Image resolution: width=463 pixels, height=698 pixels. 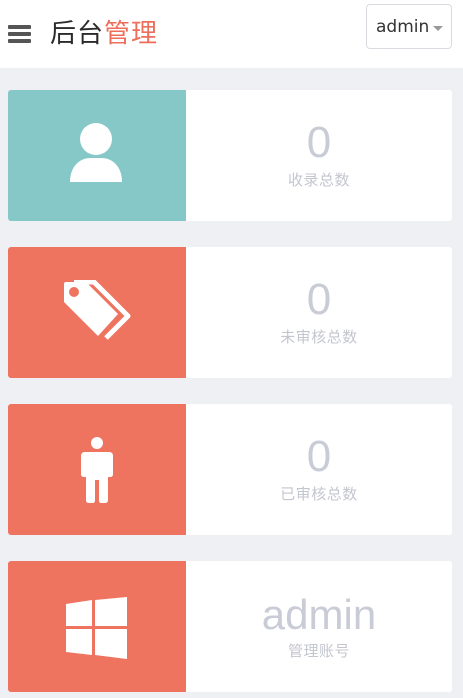 What do you see at coordinates (318, 651) in the screenshot?
I see `stat-label: 管理账号` at bounding box center [318, 651].